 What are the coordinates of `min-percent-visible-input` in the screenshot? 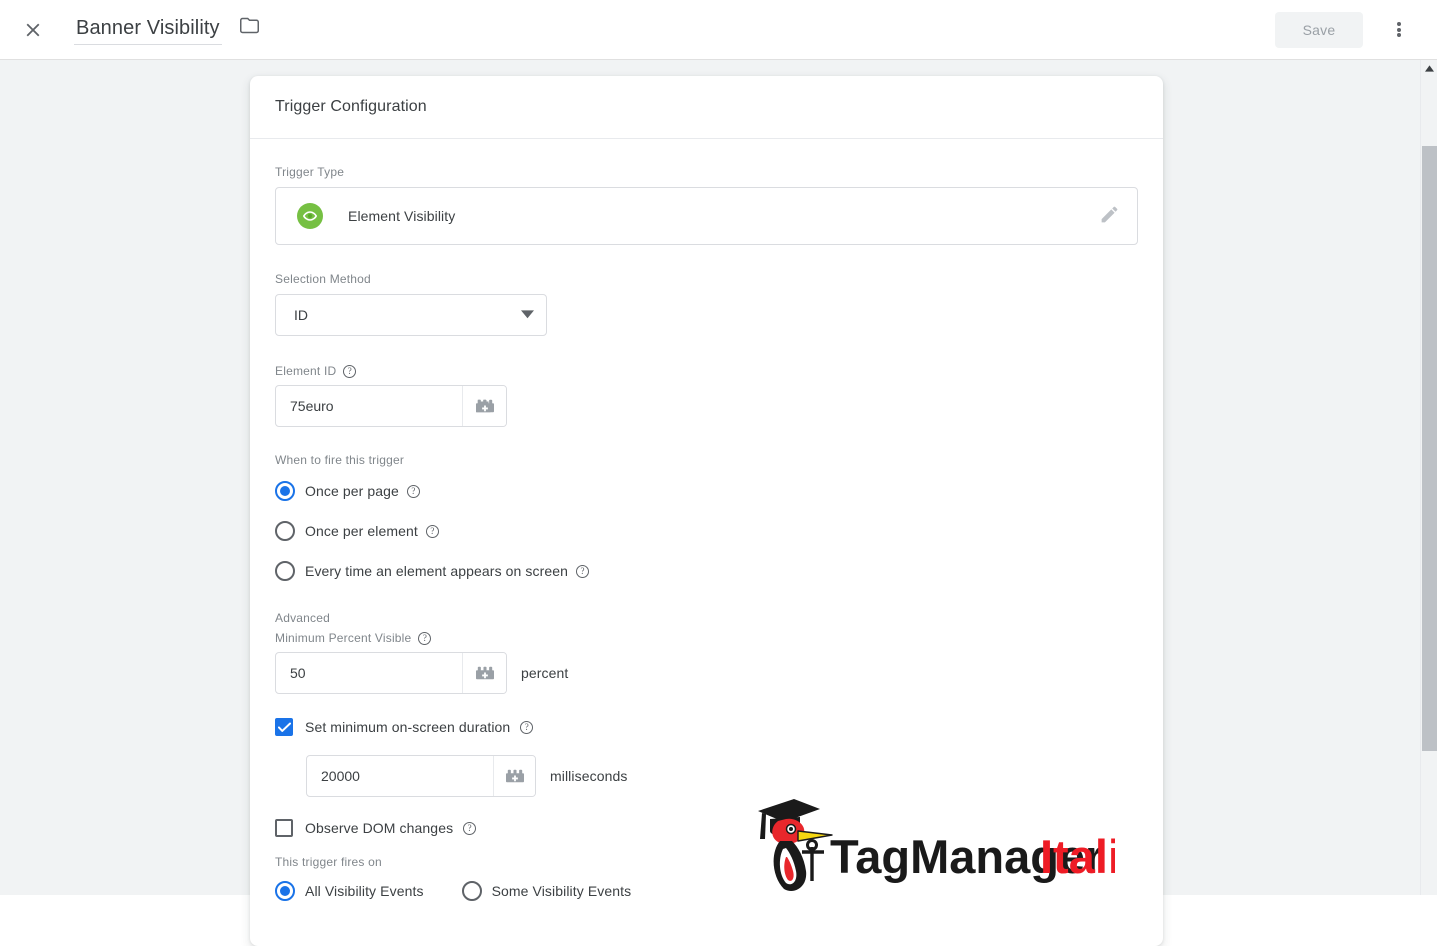 It's located at (369, 673).